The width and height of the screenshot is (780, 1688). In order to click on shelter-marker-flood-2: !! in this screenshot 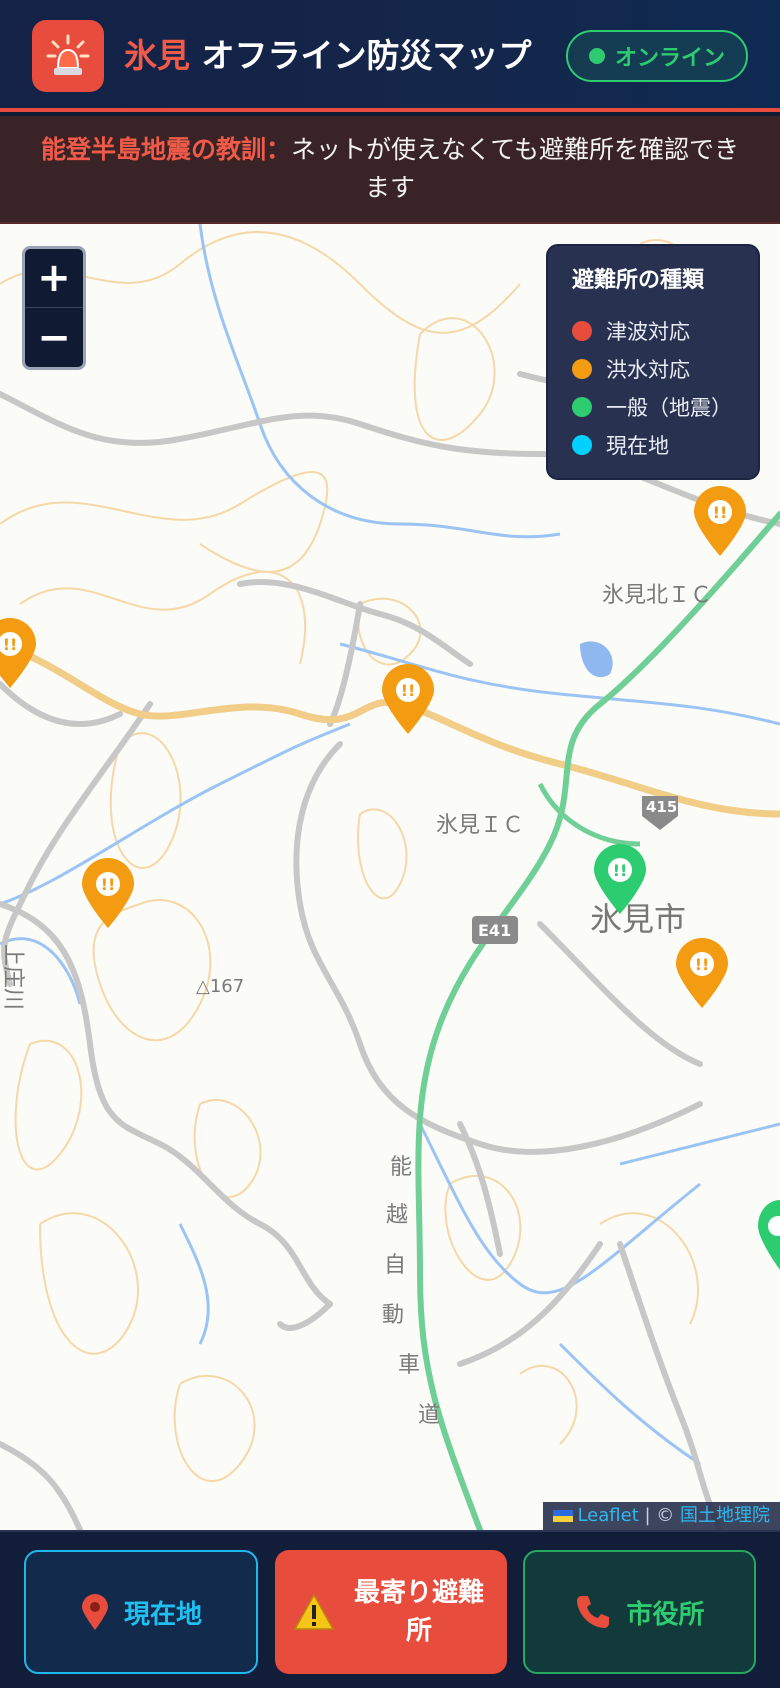, I will do `click(19, 654)`.